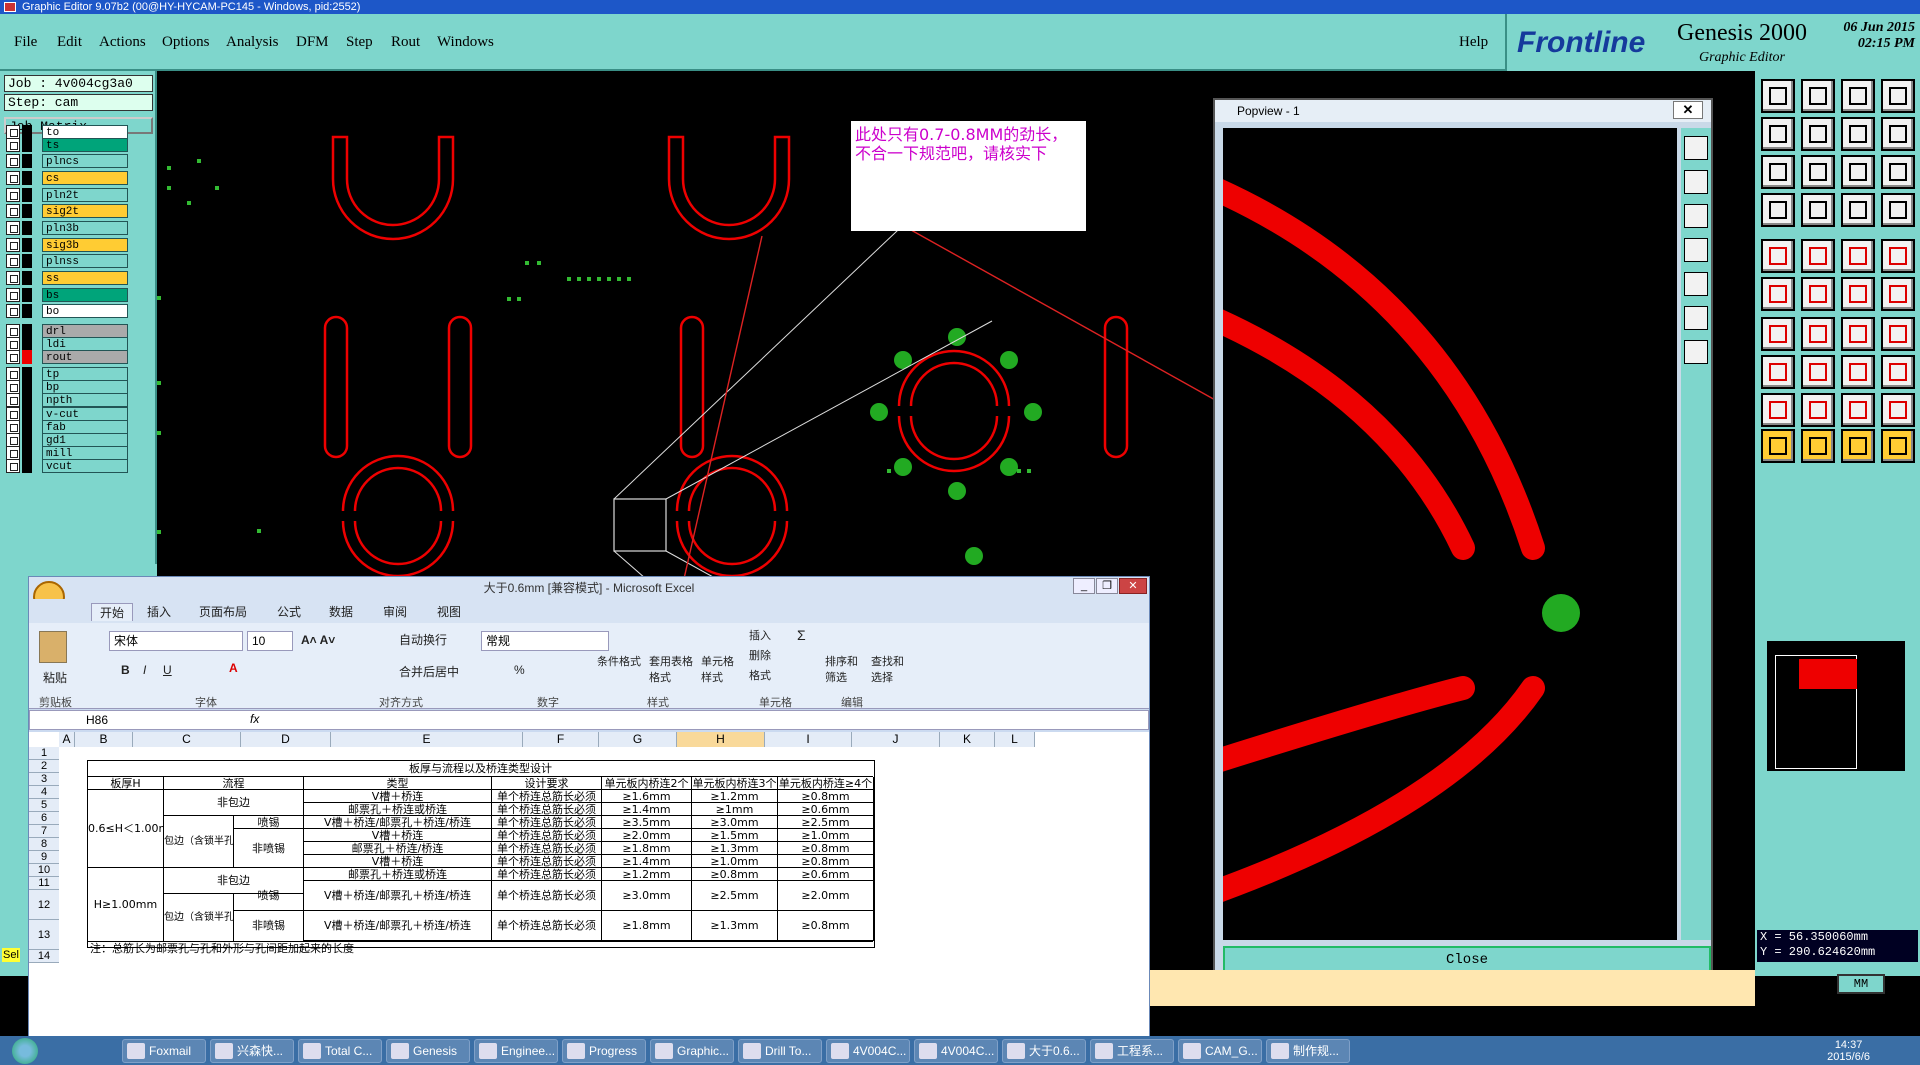 The width and height of the screenshot is (1920, 1065). I want to click on letter-a-icon, so click(1818, 410).